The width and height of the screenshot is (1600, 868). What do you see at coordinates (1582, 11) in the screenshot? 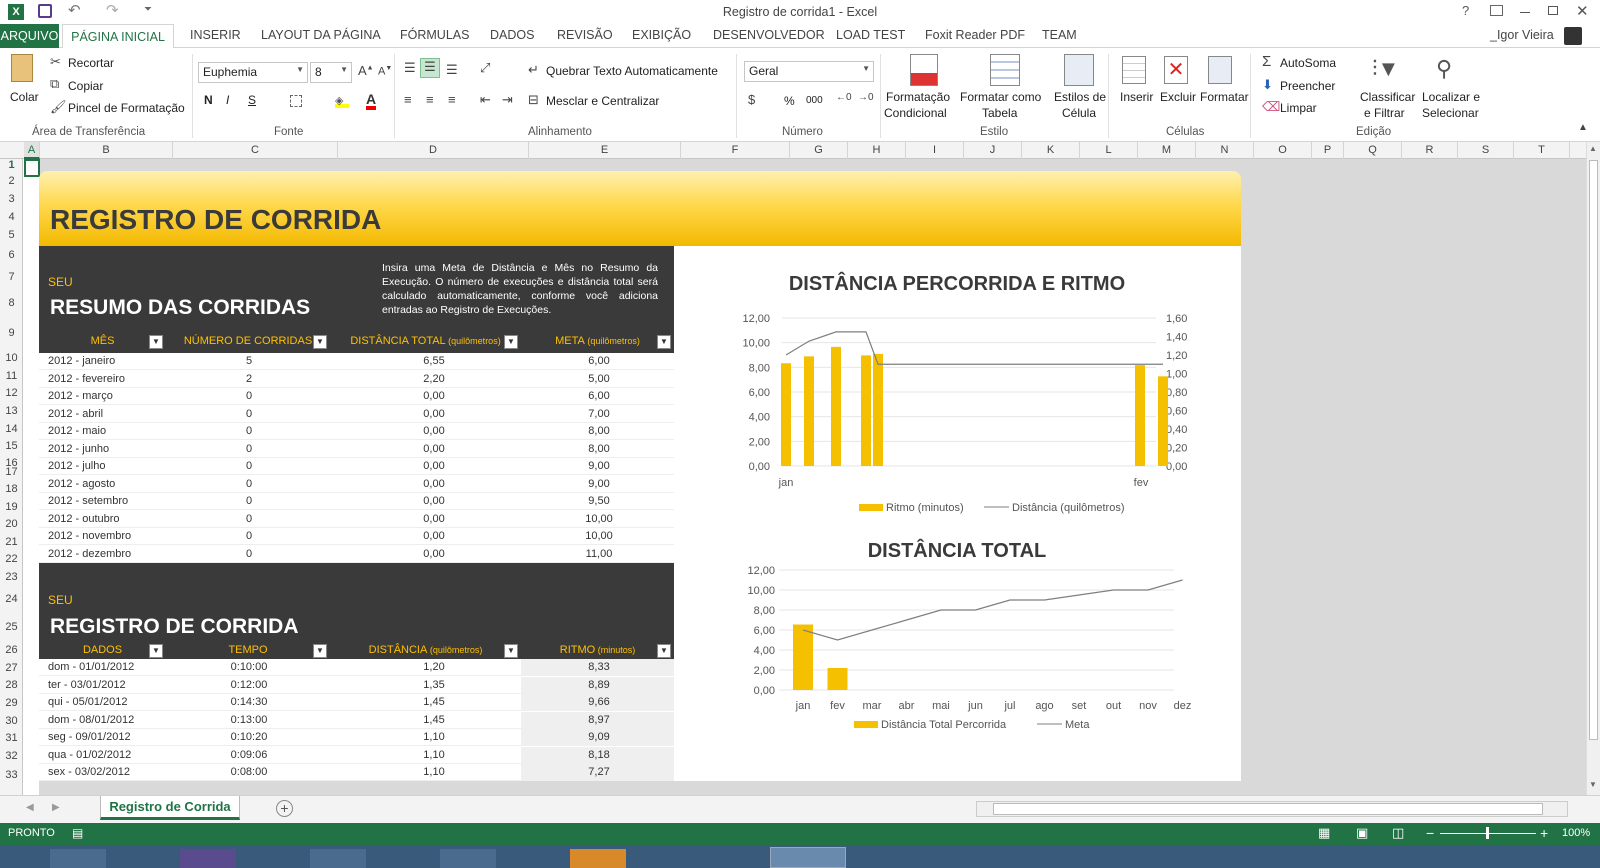
I see `close-icon: ✕` at bounding box center [1582, 11].